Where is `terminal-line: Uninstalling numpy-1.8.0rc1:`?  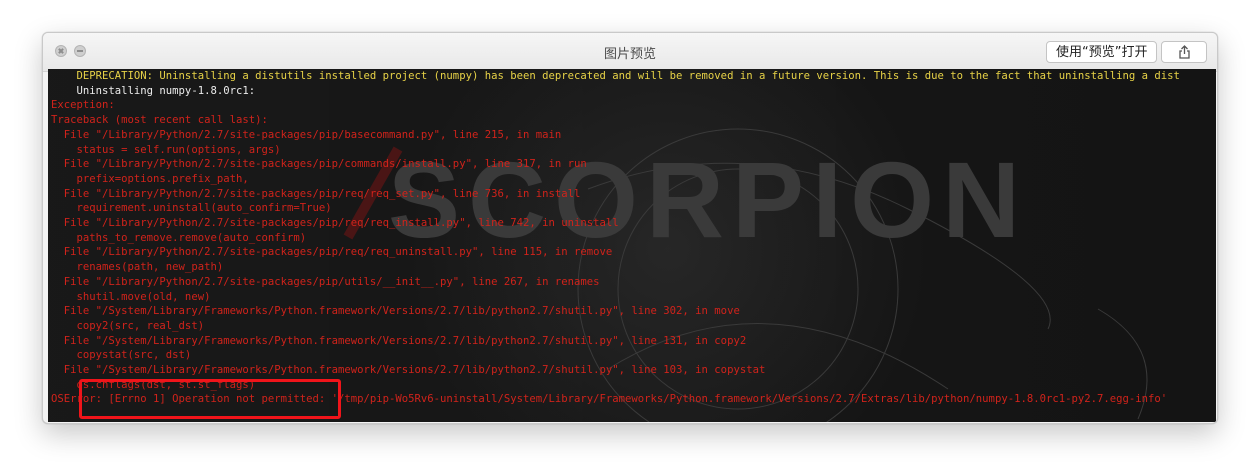 terminal-line: Uninstalling numpy-1.8.0rc1: is located at coordinates (153, 90).